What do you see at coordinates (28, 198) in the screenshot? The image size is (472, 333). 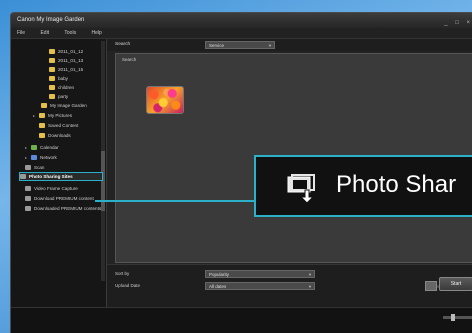 I see `download-icon` at bounding box center [28, 198].